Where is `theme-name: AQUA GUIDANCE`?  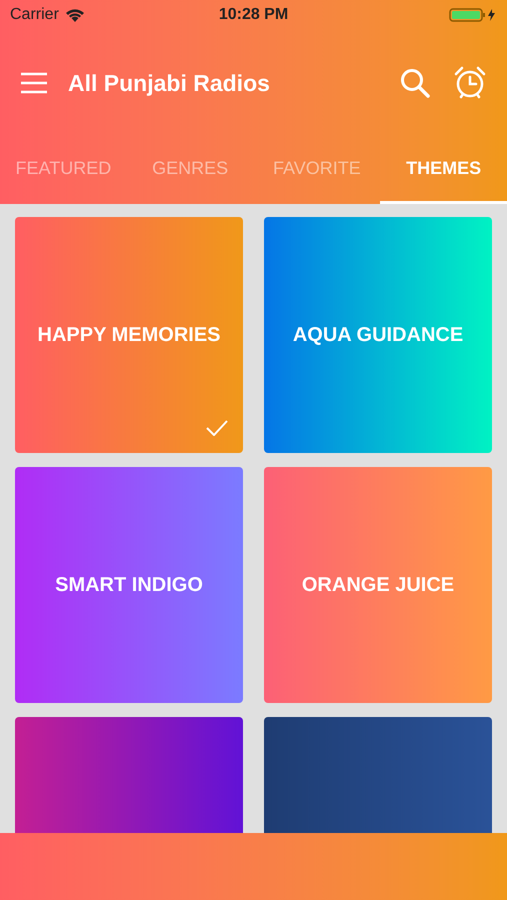
theme-name: AQUA GUIDANCE is located at coordinates (378, 335).